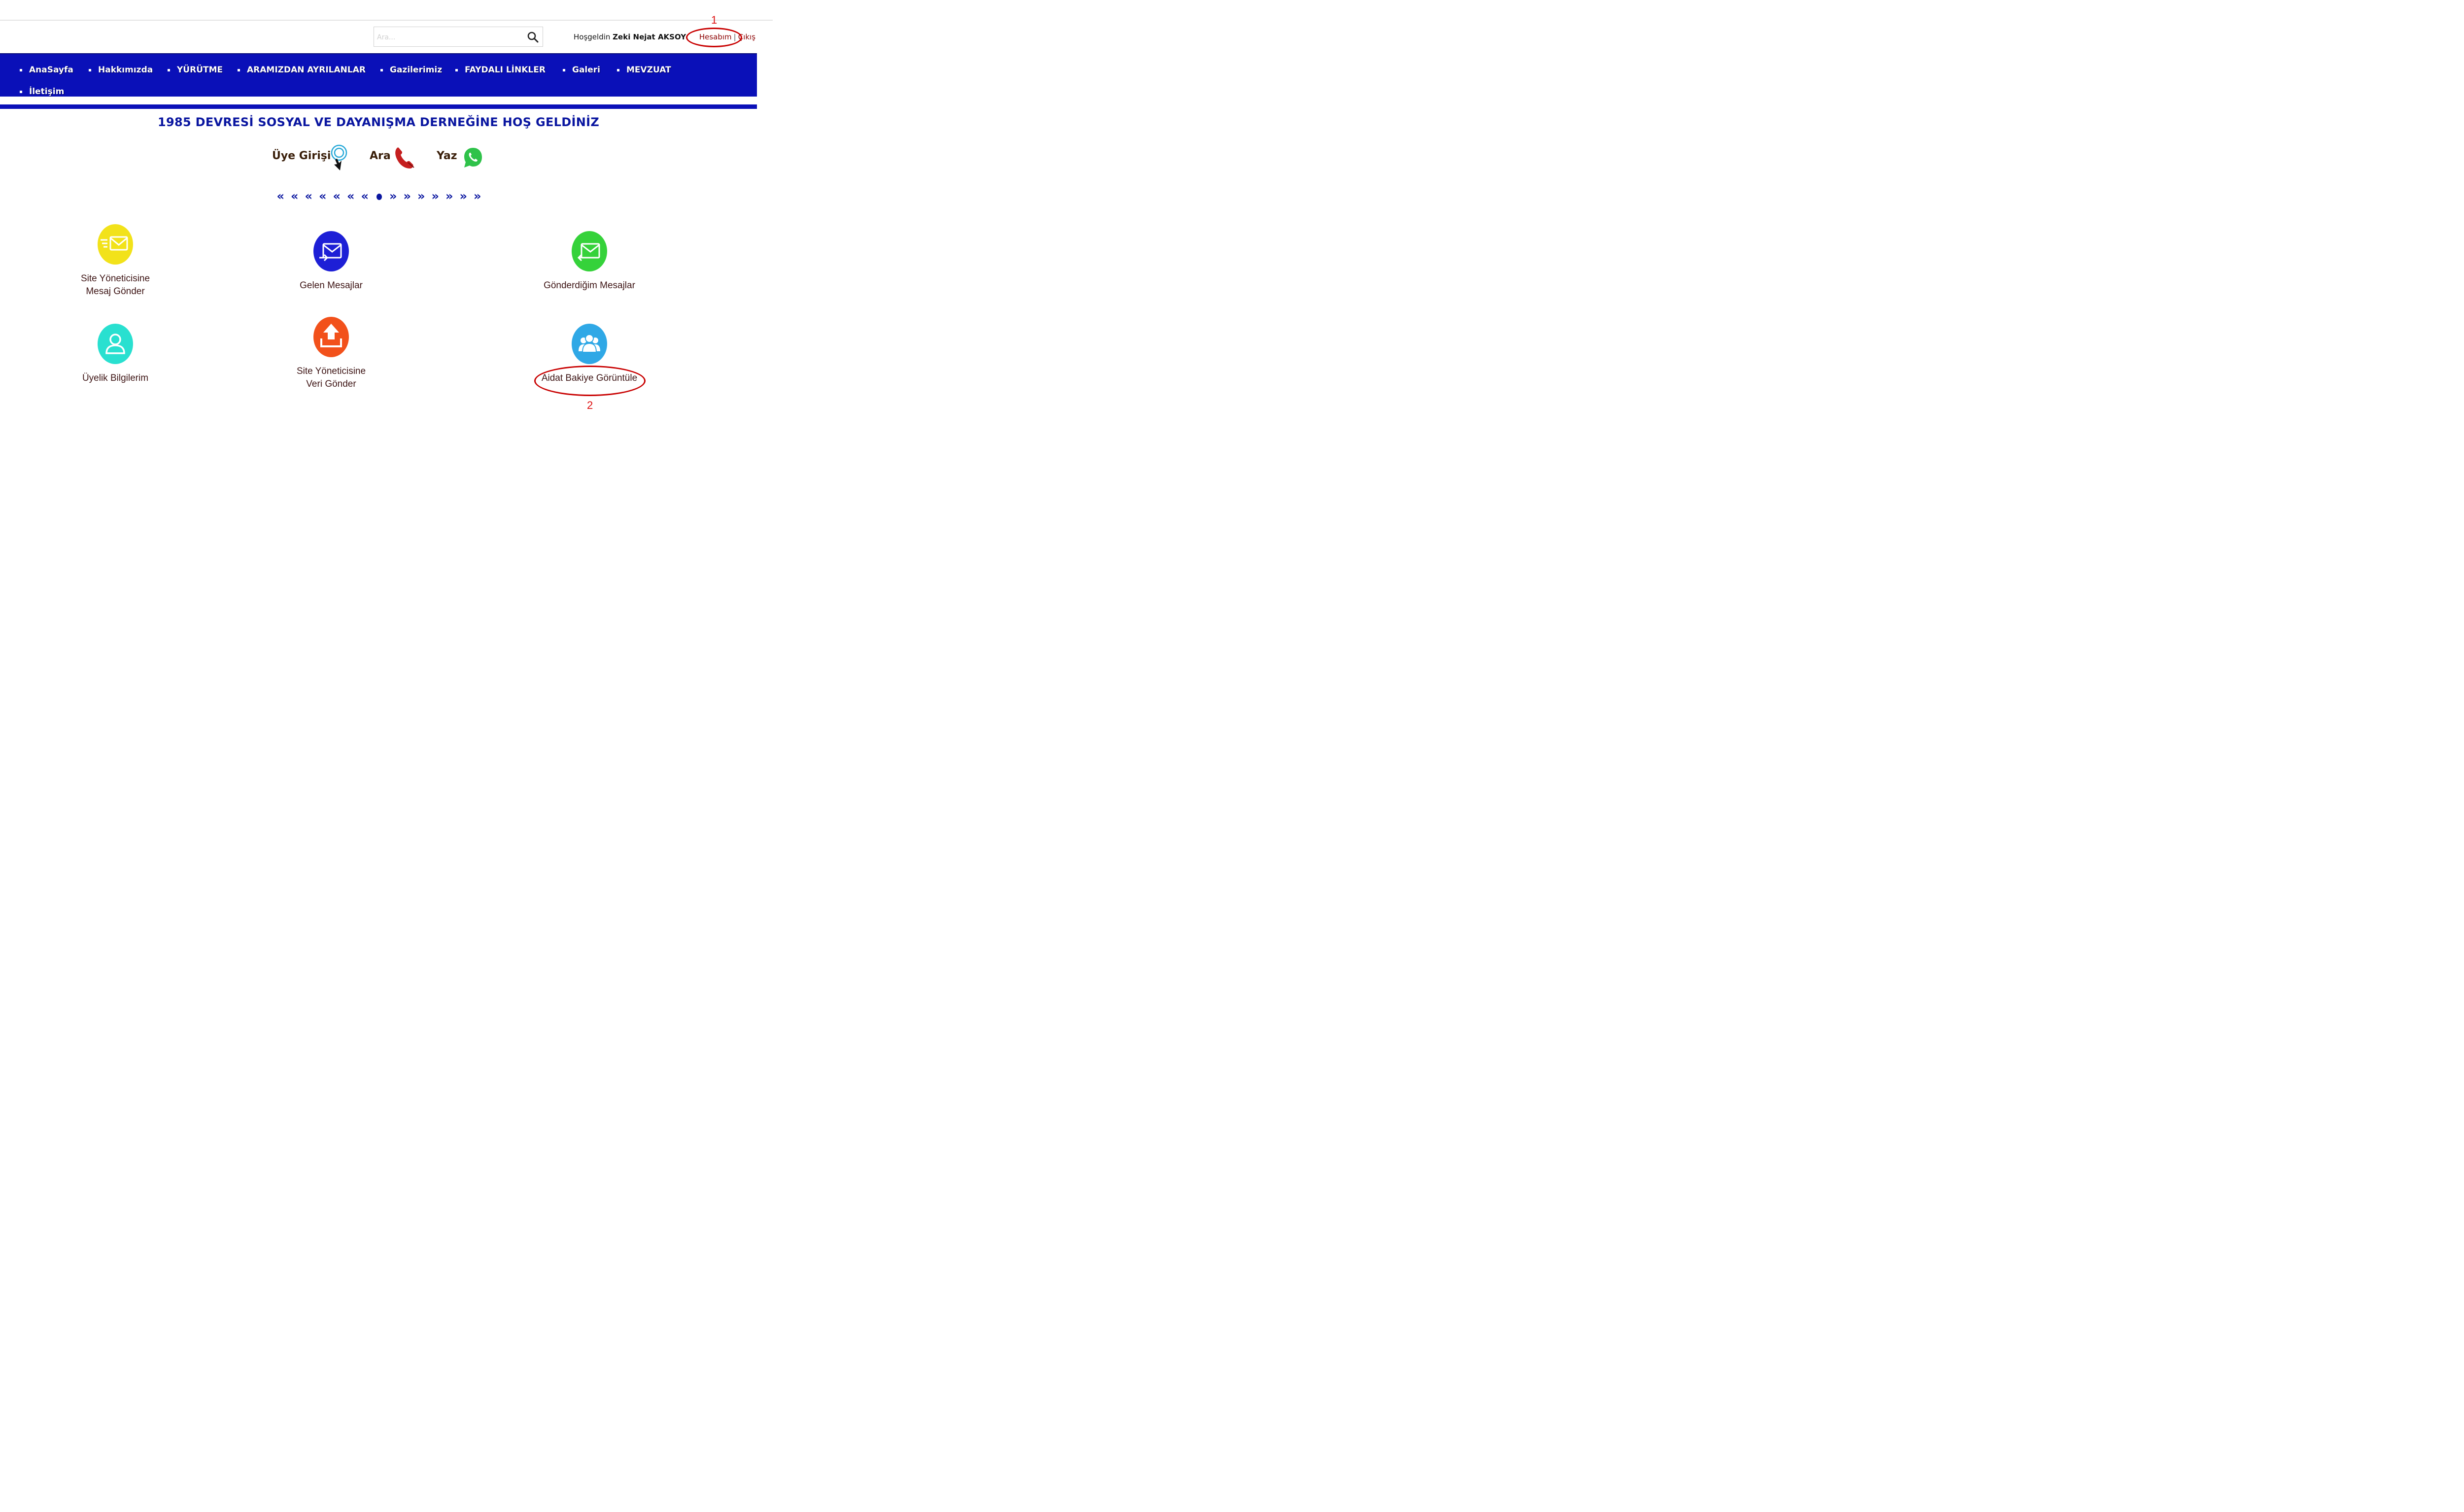 Image resolution: width=2464 pixels, height=1512 pixels. What do you see at coordinates (473, 158) in the screenshot?
I see `whatsapp-icon` at bounding box center [473, 158].